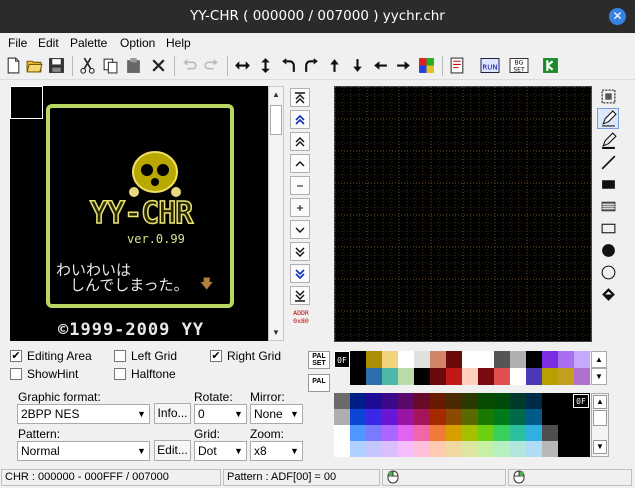 The height and width of the screenshot is (488, 635). Describe the element at coordinates (83, 451) in the screenshot. I see `pattern-select: Normal ▼` at that location.